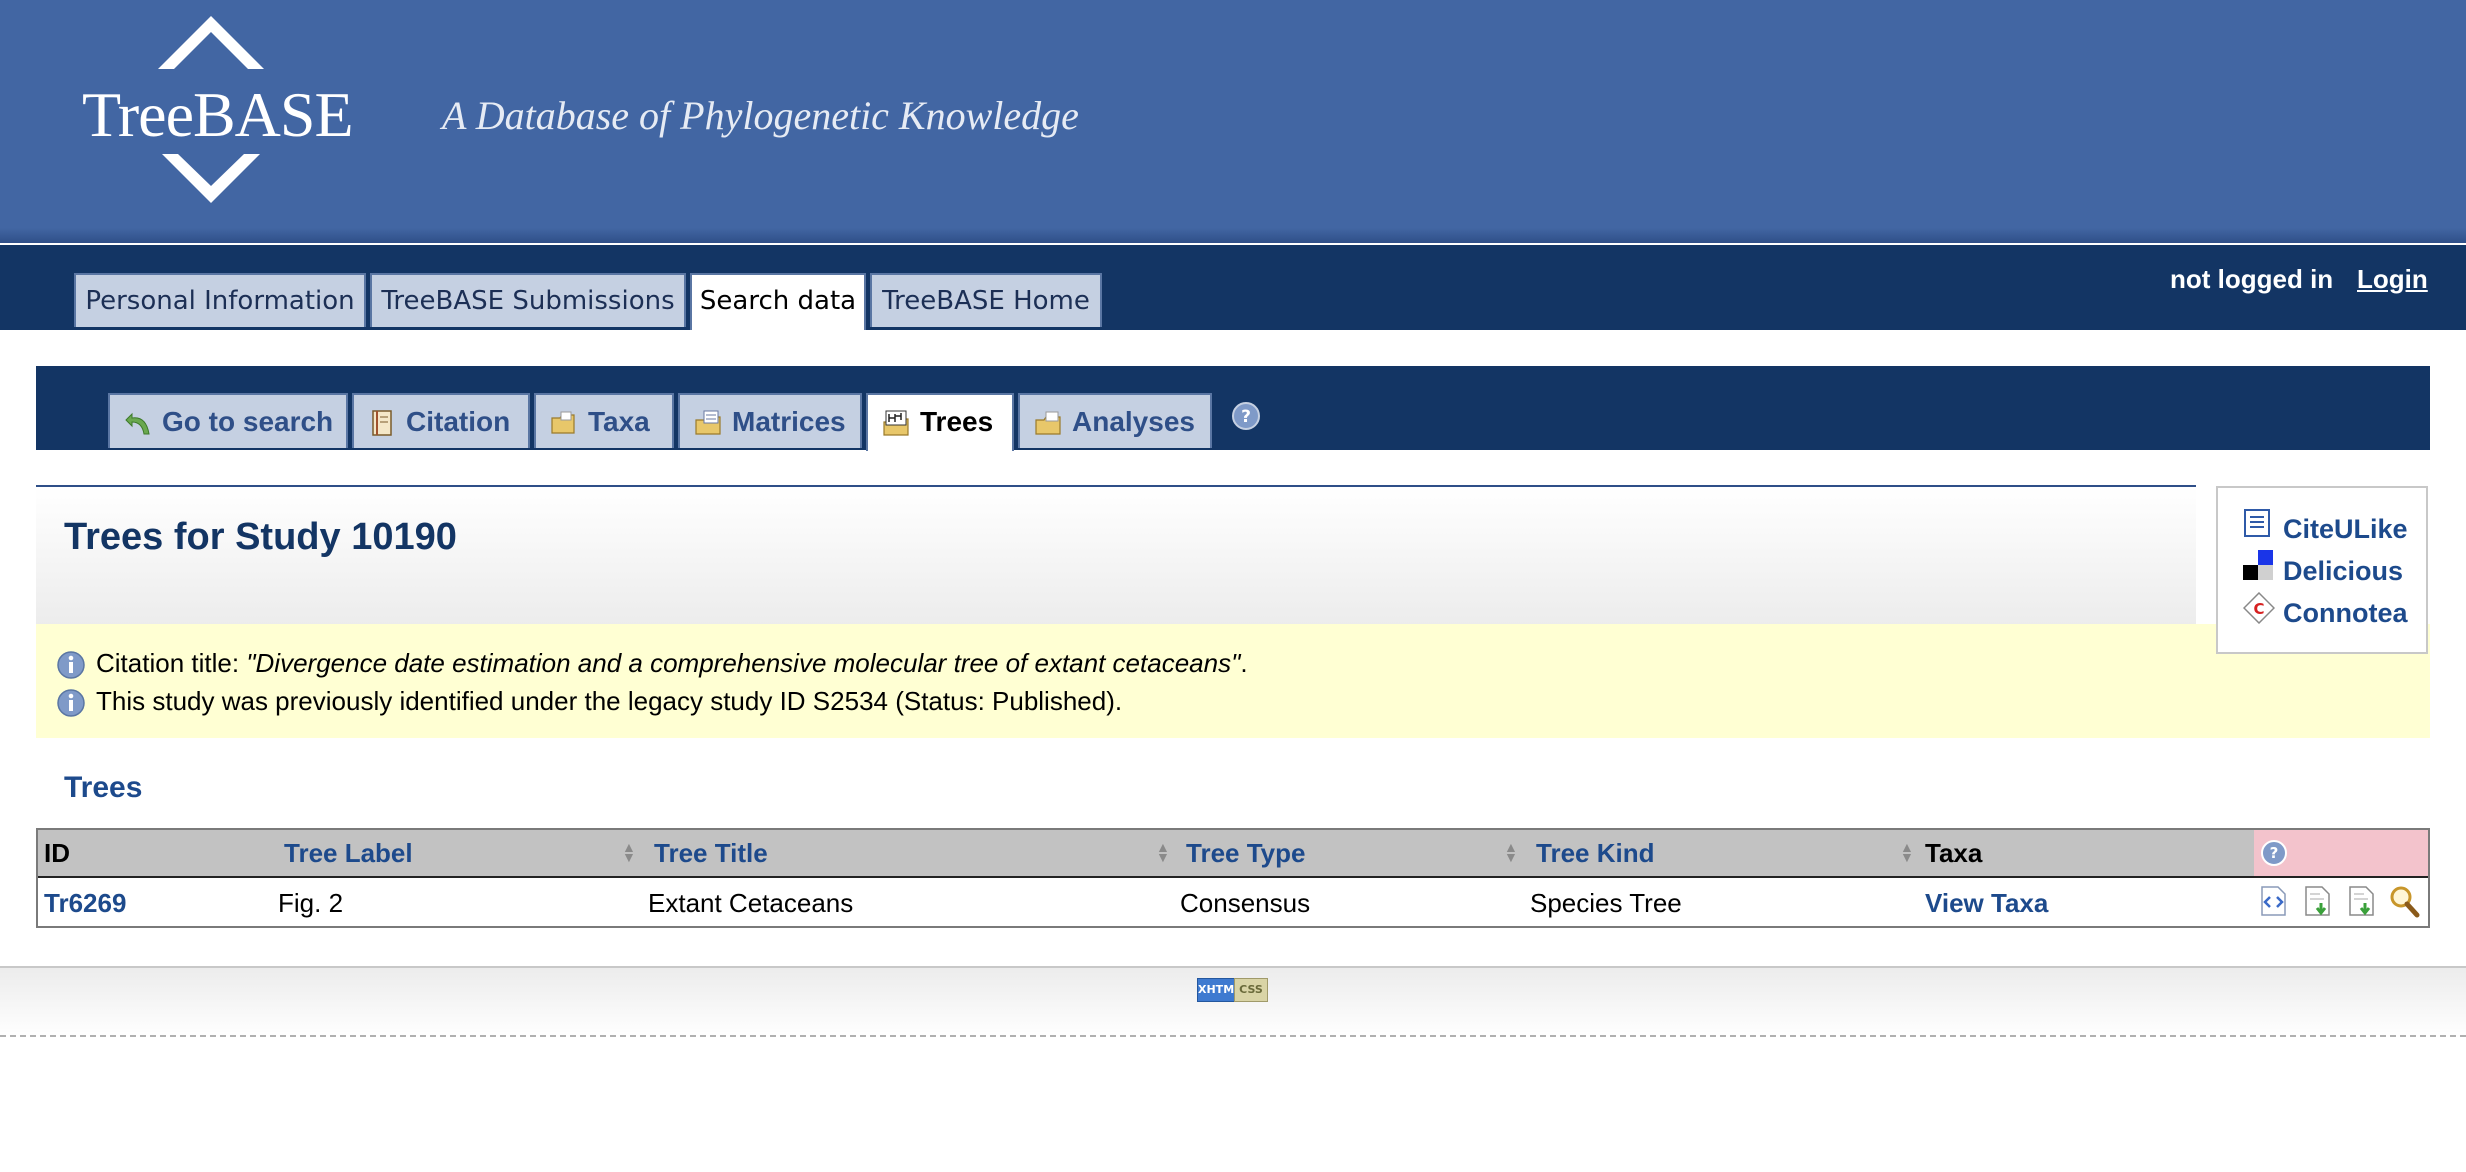 This screenshot has height=1172, width=2466. I want to click on connotea-link: Connotea, so click(2345, 613).